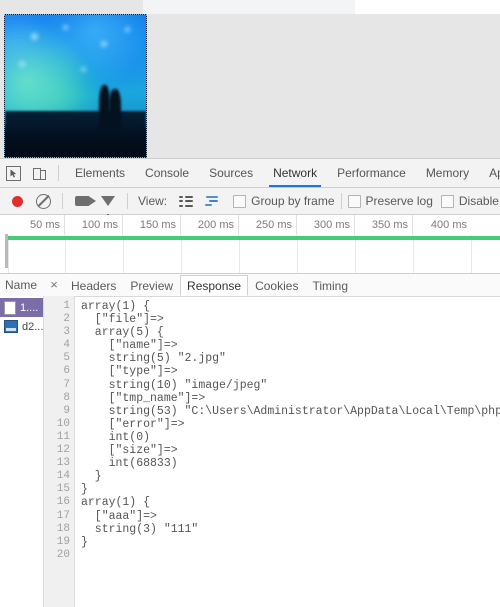 This screenshot has height=607, width=500. I want to click on tab-application: Application, so click(489, 173).